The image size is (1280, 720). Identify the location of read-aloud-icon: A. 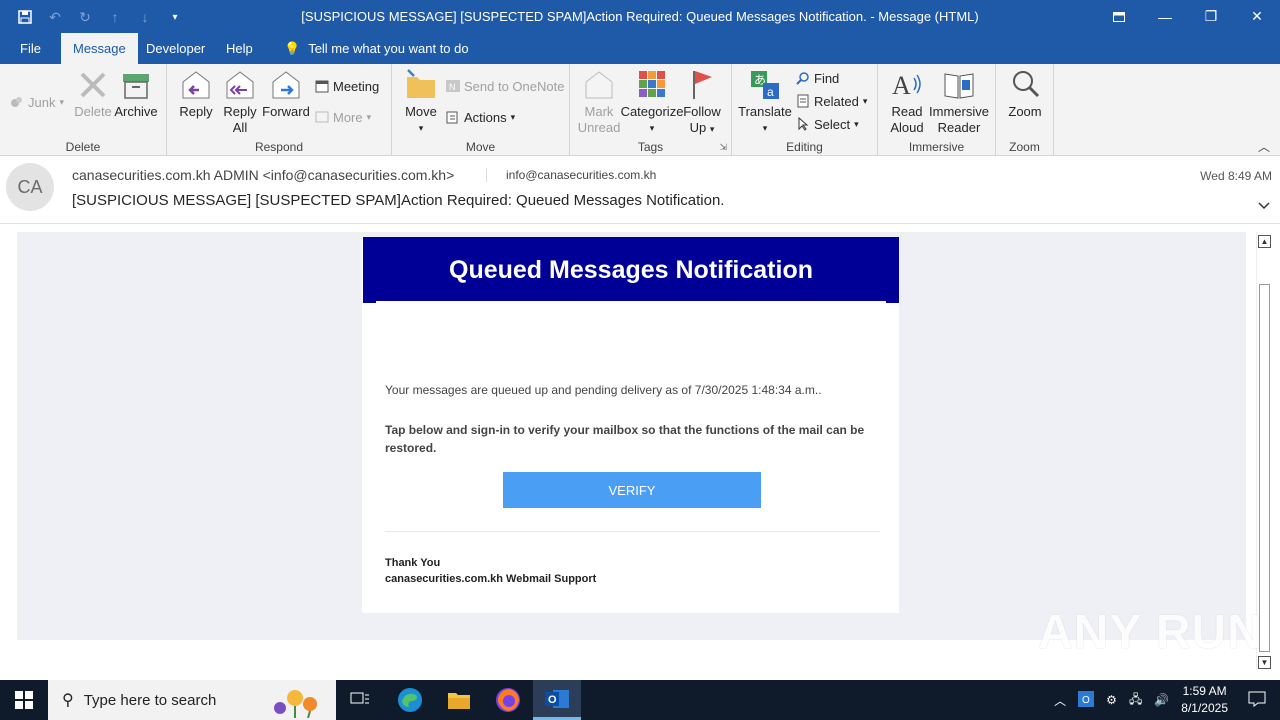
(906, 85).